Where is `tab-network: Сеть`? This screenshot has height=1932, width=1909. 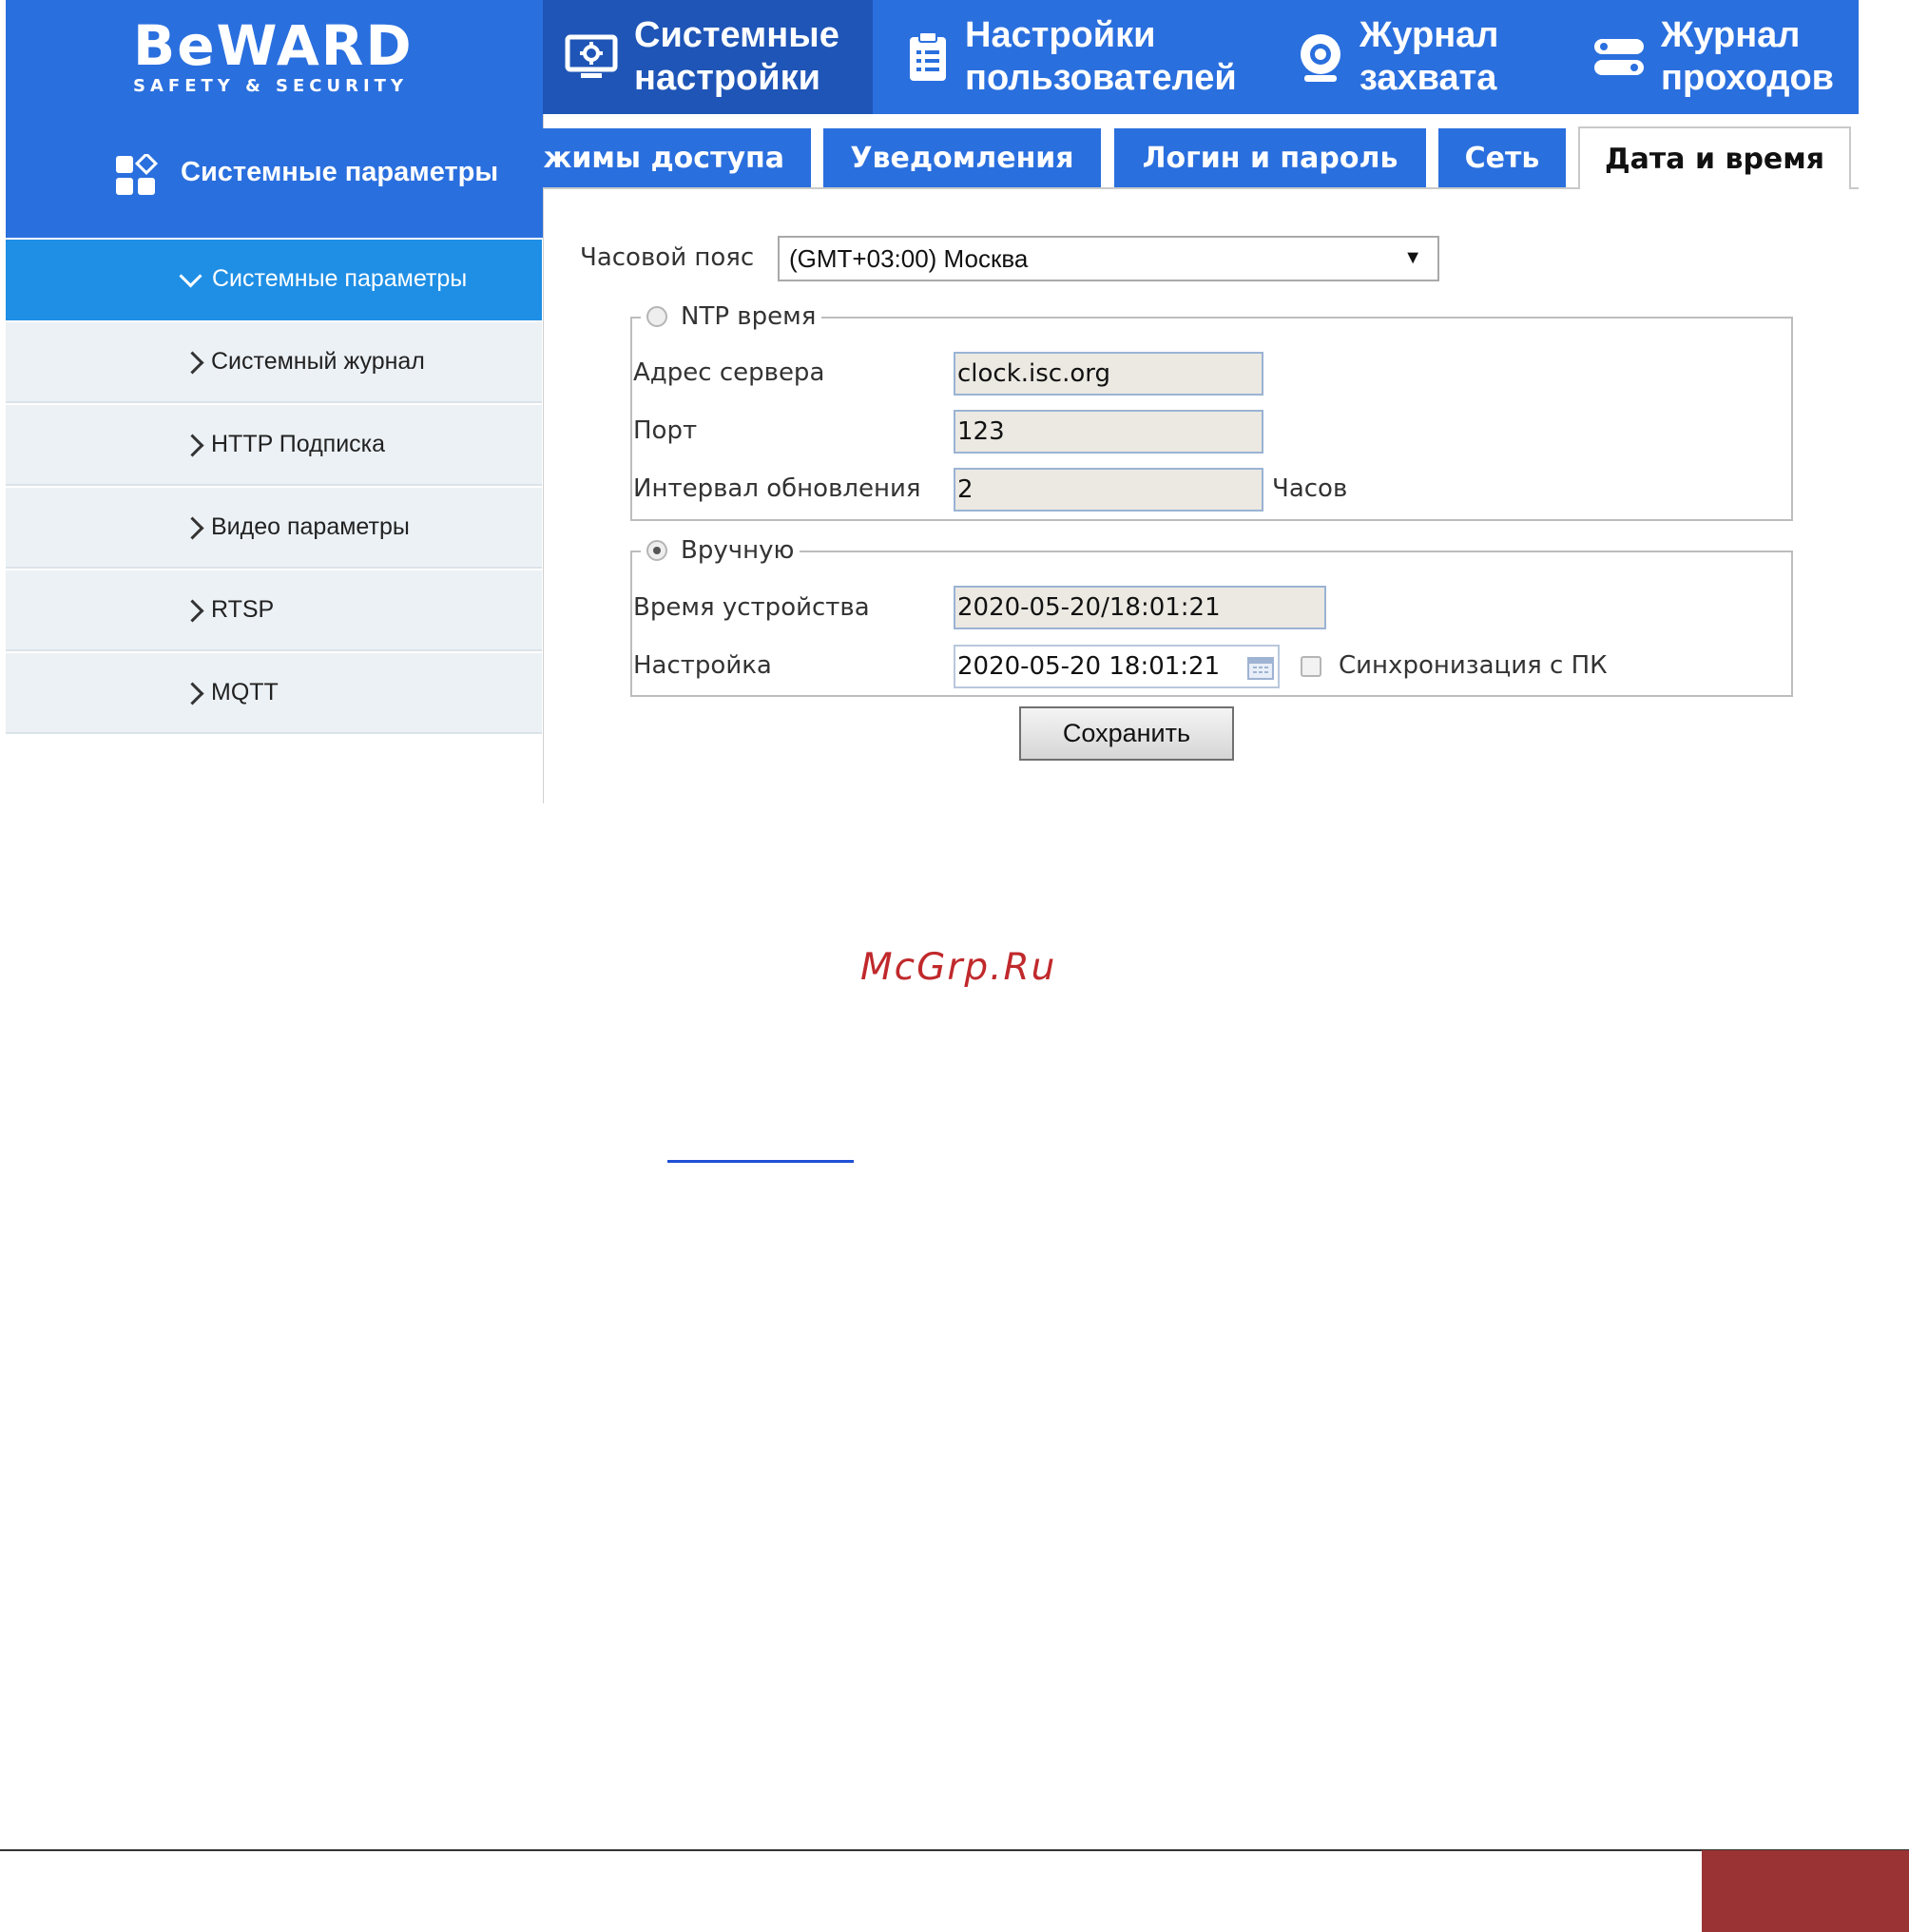
tab-network: Сеть is located at coordinates (1502, 157).